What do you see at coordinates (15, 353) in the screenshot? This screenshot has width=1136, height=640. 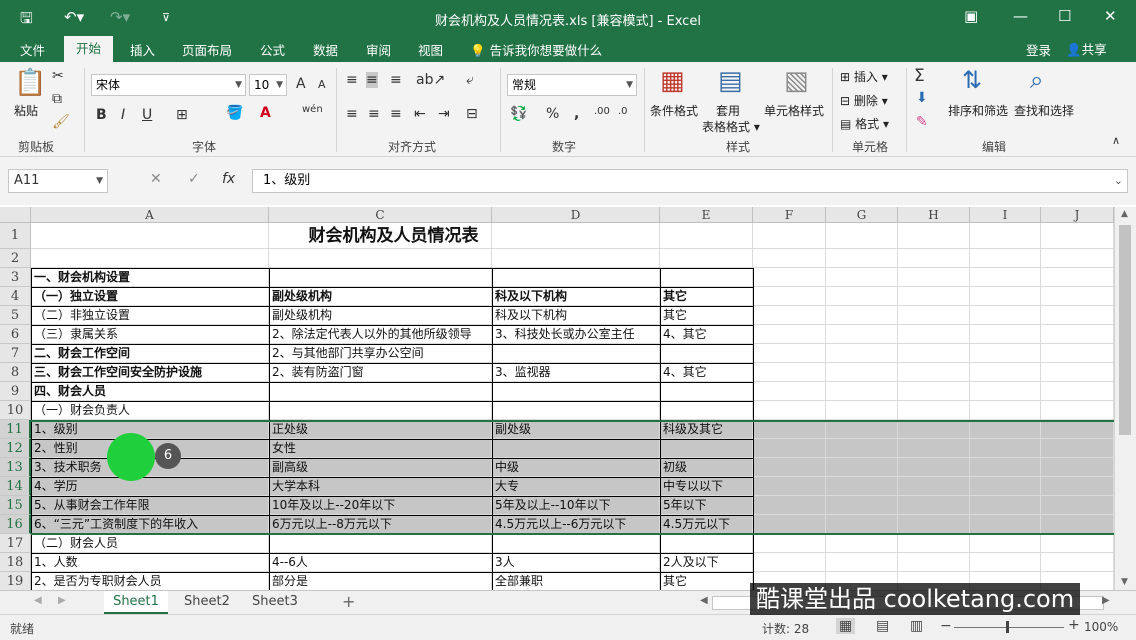 I see `row-header-7: 7` at bounding box center [15, 353].